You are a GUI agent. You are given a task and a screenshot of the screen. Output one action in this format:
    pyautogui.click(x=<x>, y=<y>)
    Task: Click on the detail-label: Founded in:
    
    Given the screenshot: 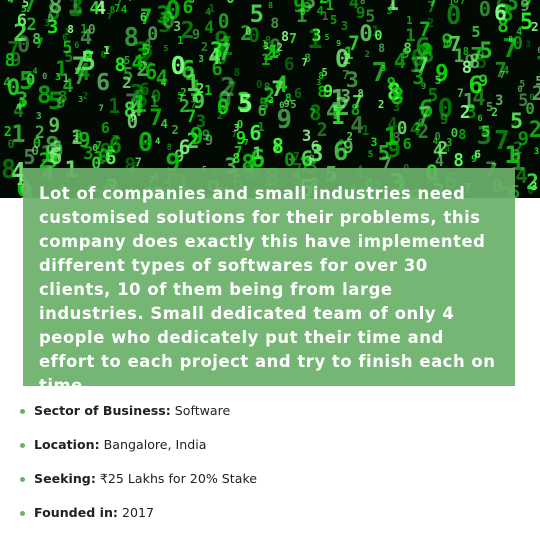 What is the action you would take?
    pyautogui.click(x=76, y=512)
    